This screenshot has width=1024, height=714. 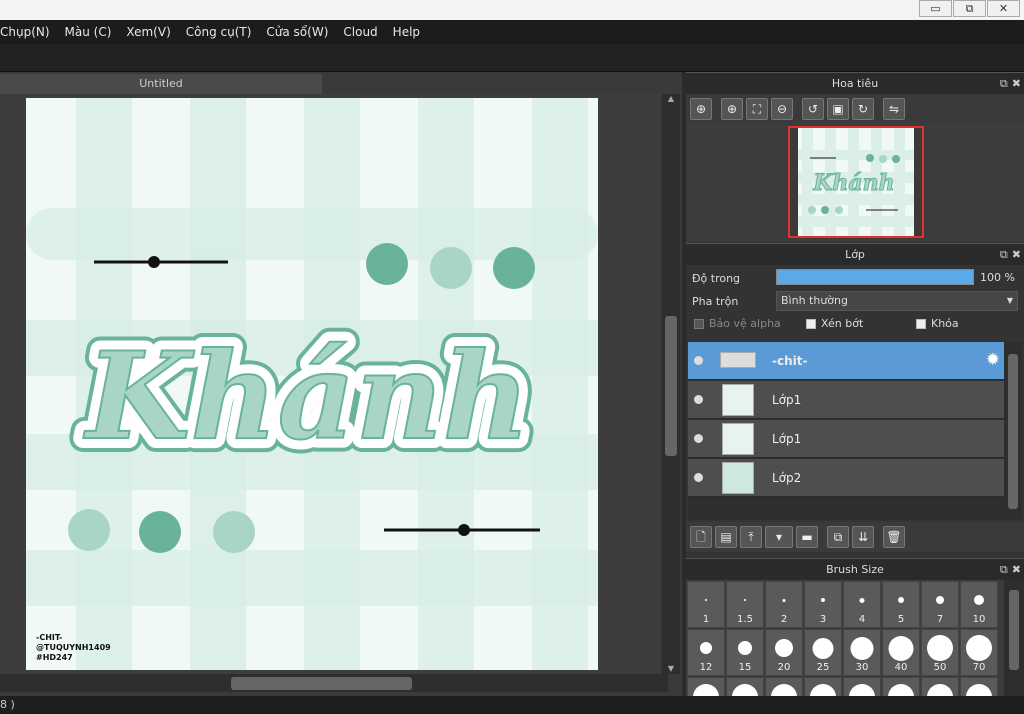 I want to click on toolbar, so click(x=512, y=58).